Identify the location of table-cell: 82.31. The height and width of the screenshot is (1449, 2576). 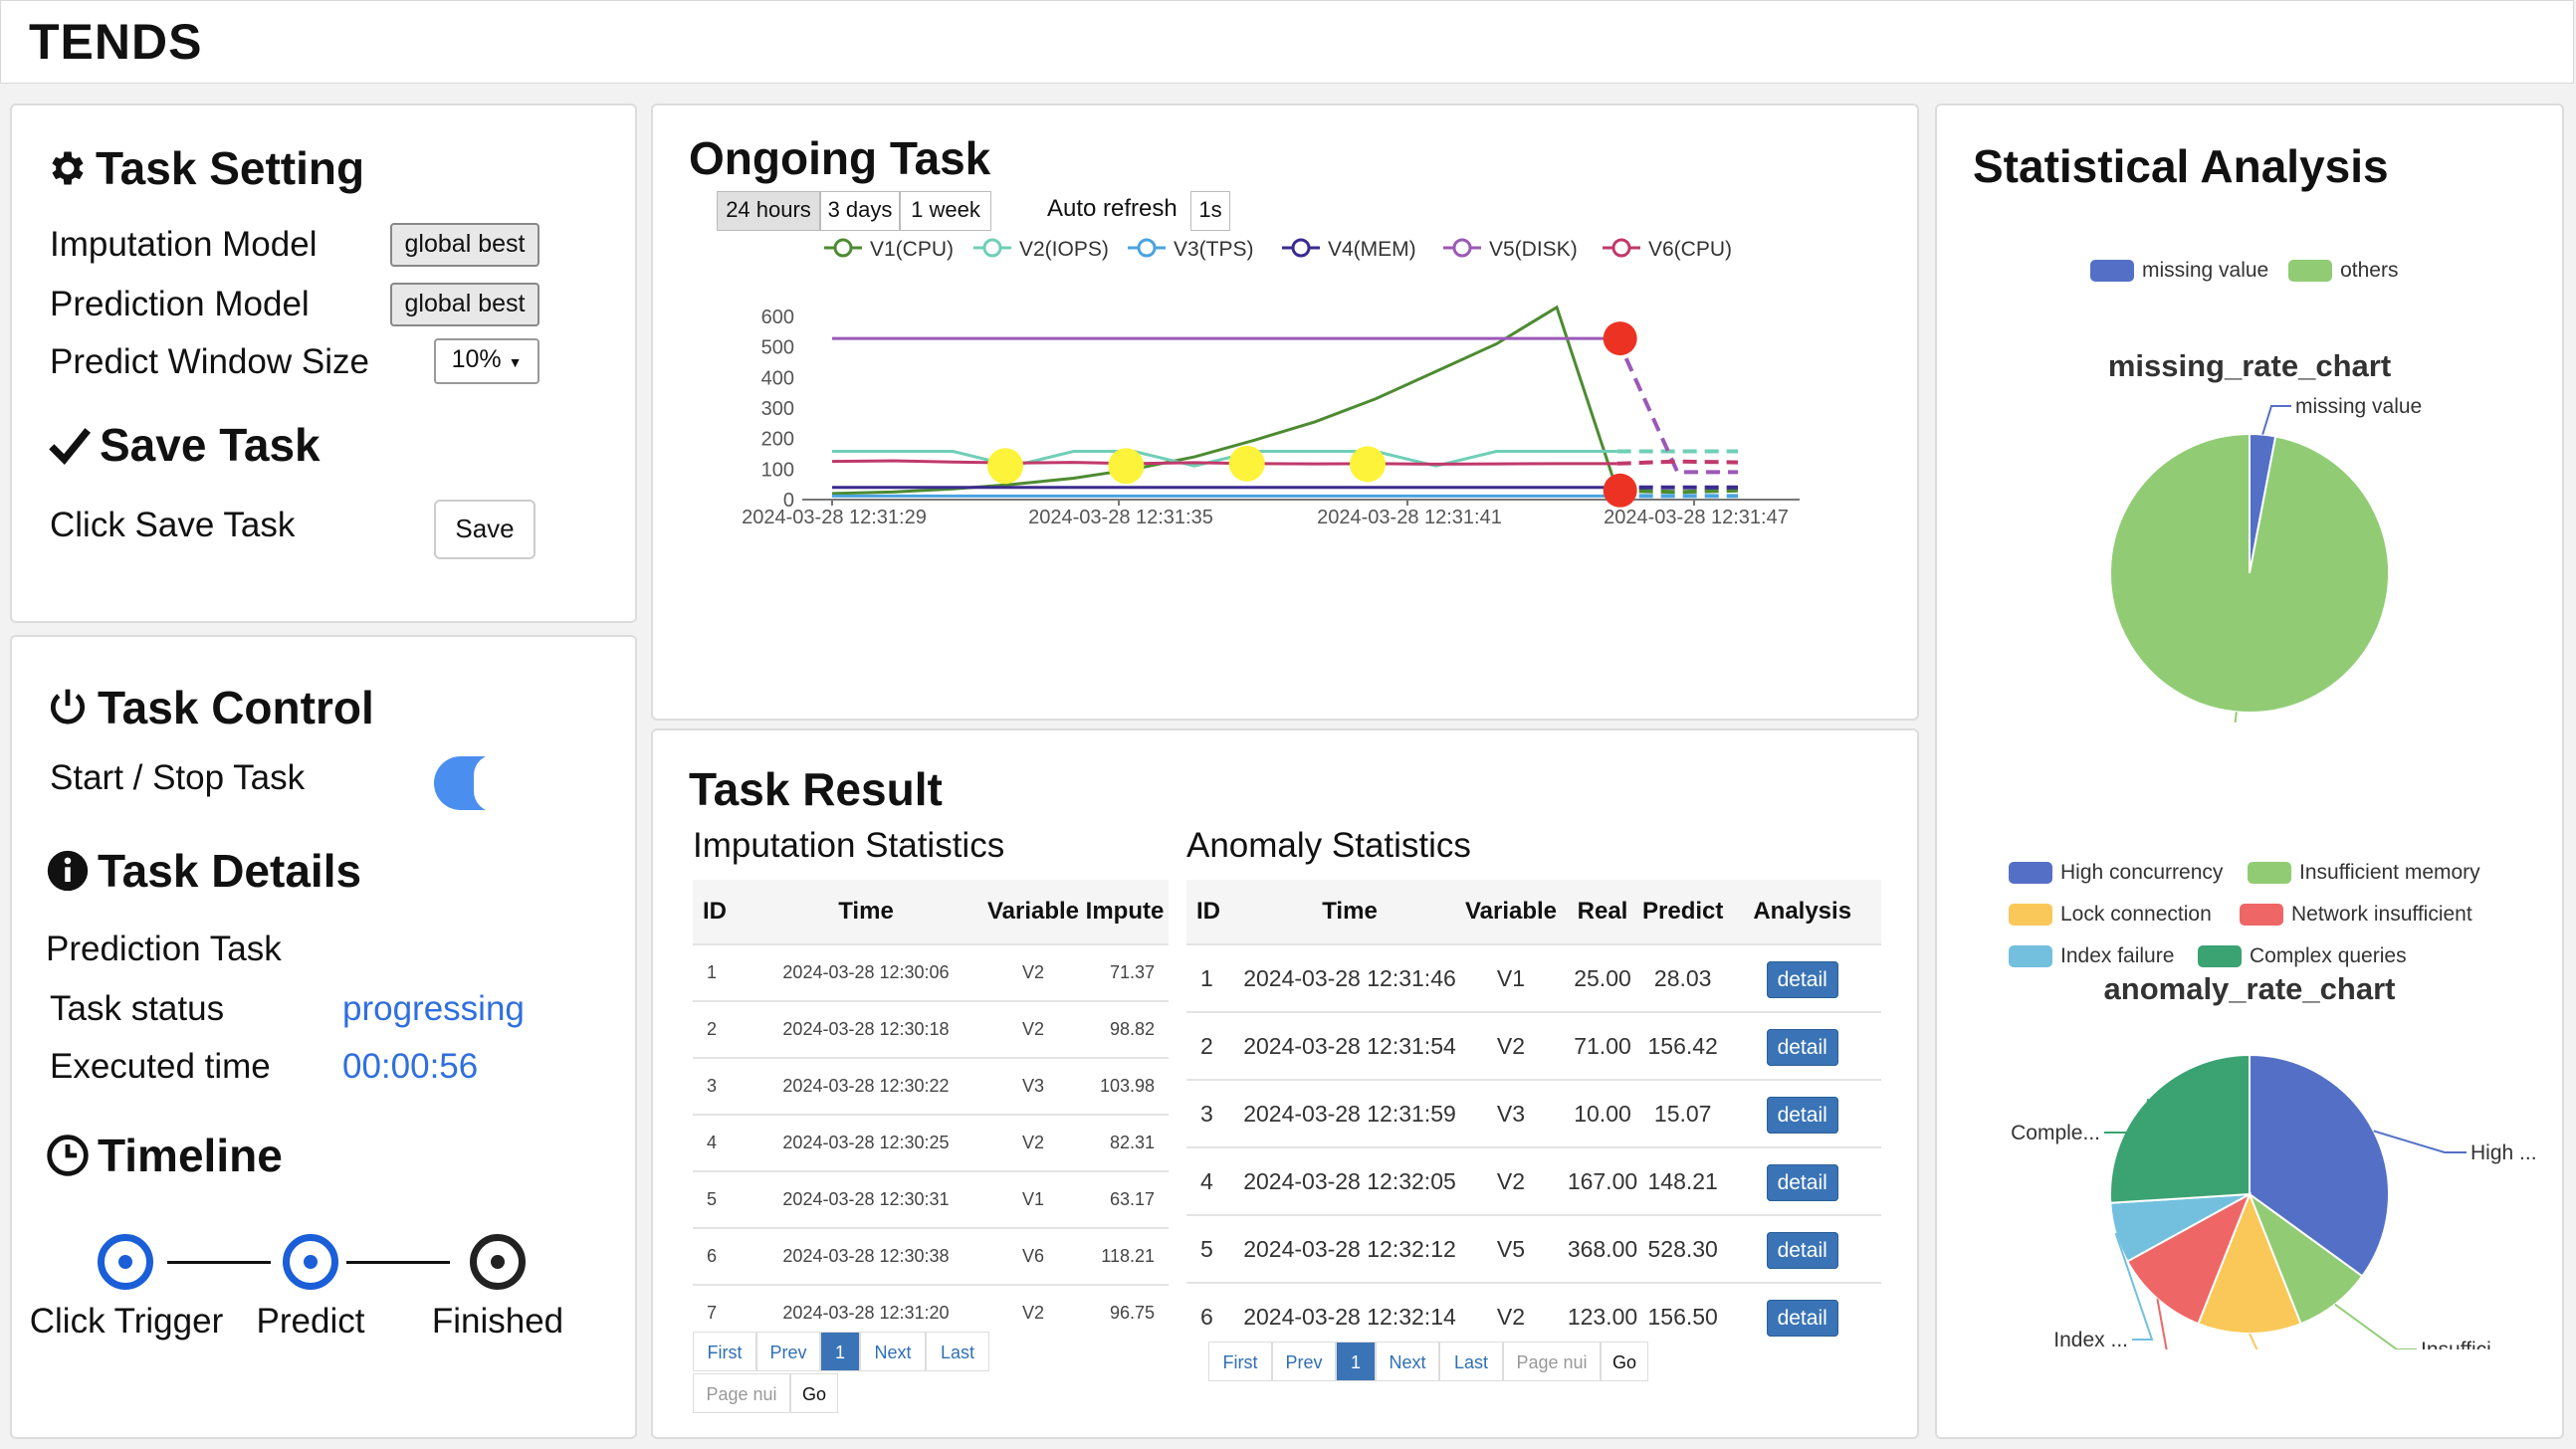
(1125, 1142).